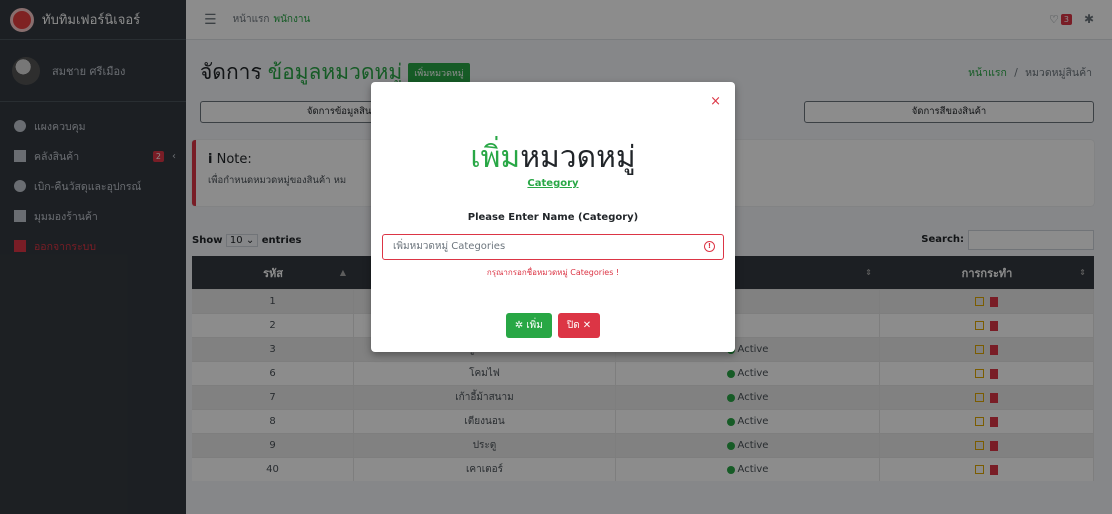 The height and width of the screenshot is (514, 1112). What do you see at coordinates (495, 157) in the screenshot?
I see `modal-title-accent: เพิ่ม` at bounding box center [495, 157].